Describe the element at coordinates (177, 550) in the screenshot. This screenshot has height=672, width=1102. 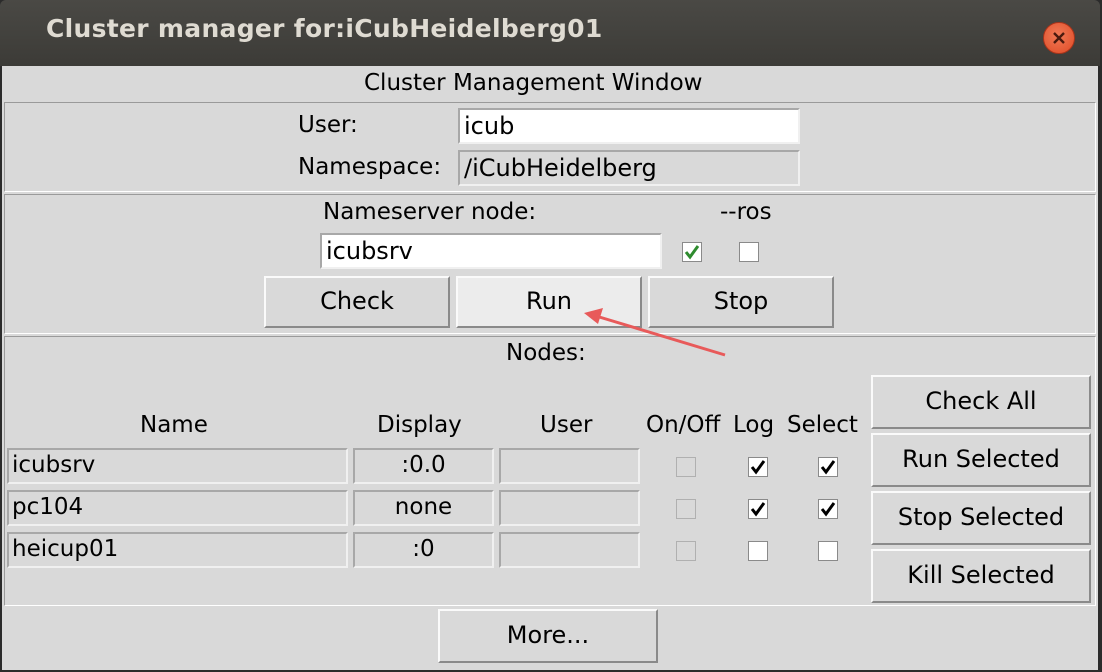
I see `node-name-cell: heicup01` at that location.